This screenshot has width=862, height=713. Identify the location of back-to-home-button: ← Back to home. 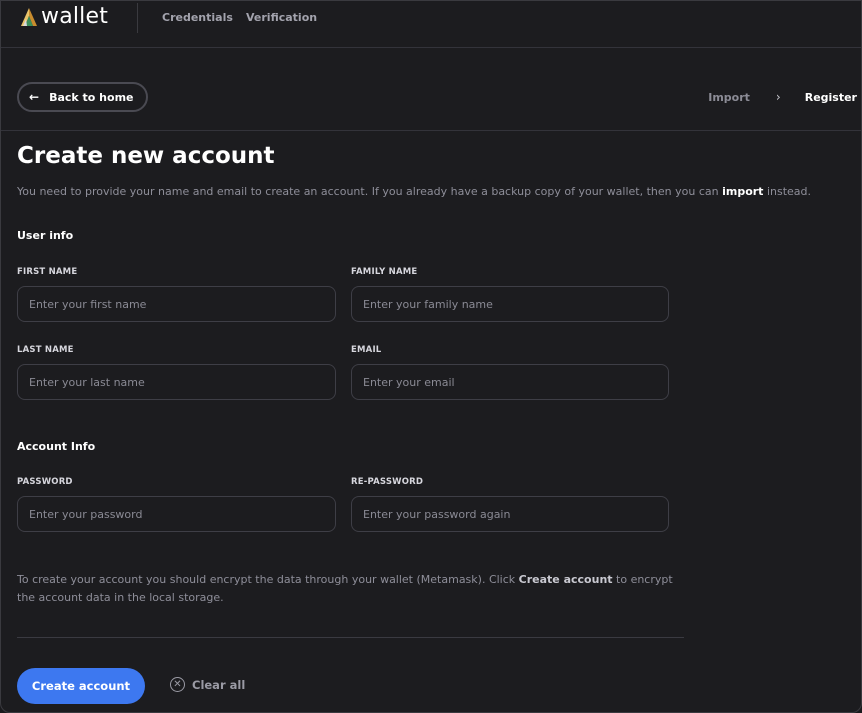
(82, 97).